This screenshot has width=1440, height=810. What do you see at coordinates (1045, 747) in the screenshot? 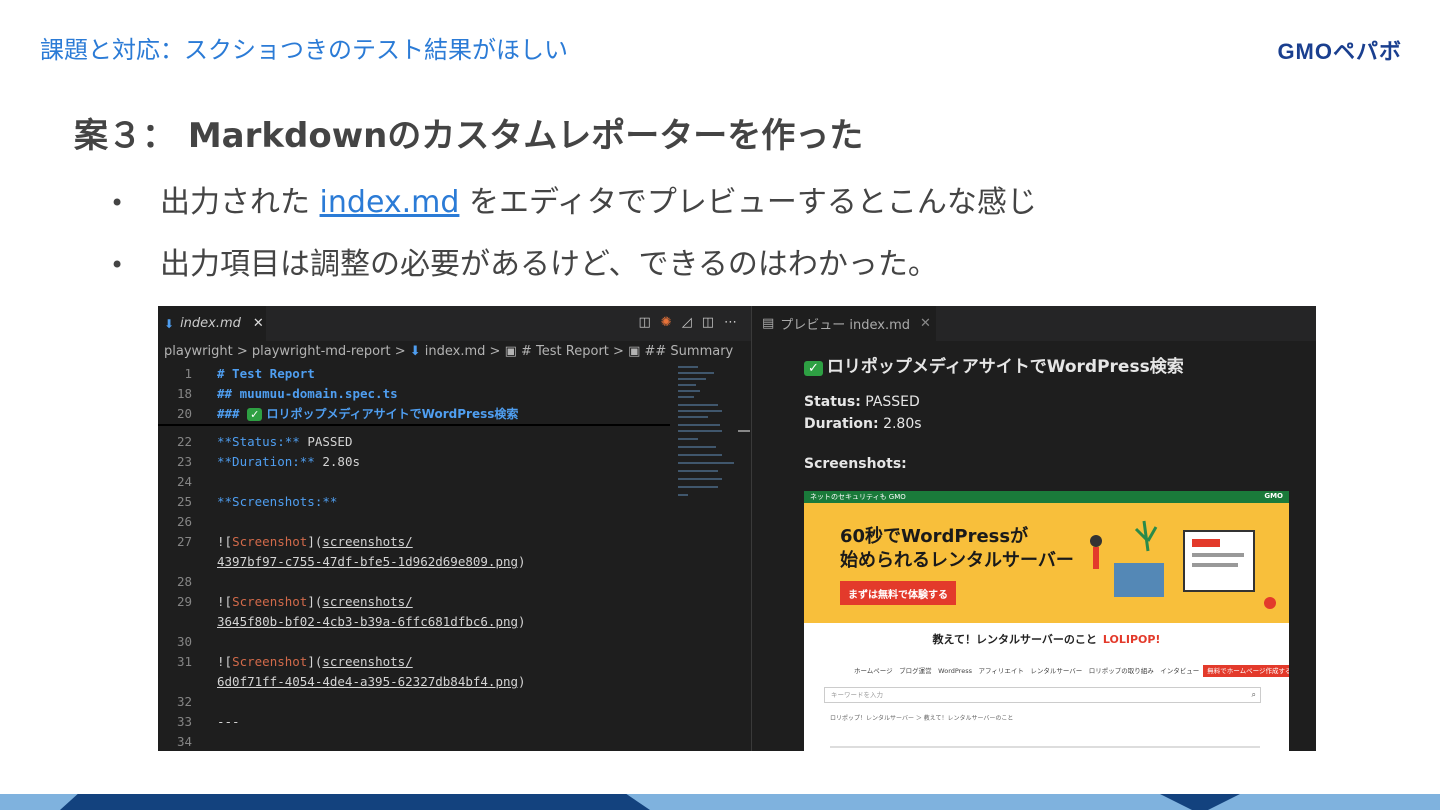
I see `divider` at bounding box center [1045, 747].